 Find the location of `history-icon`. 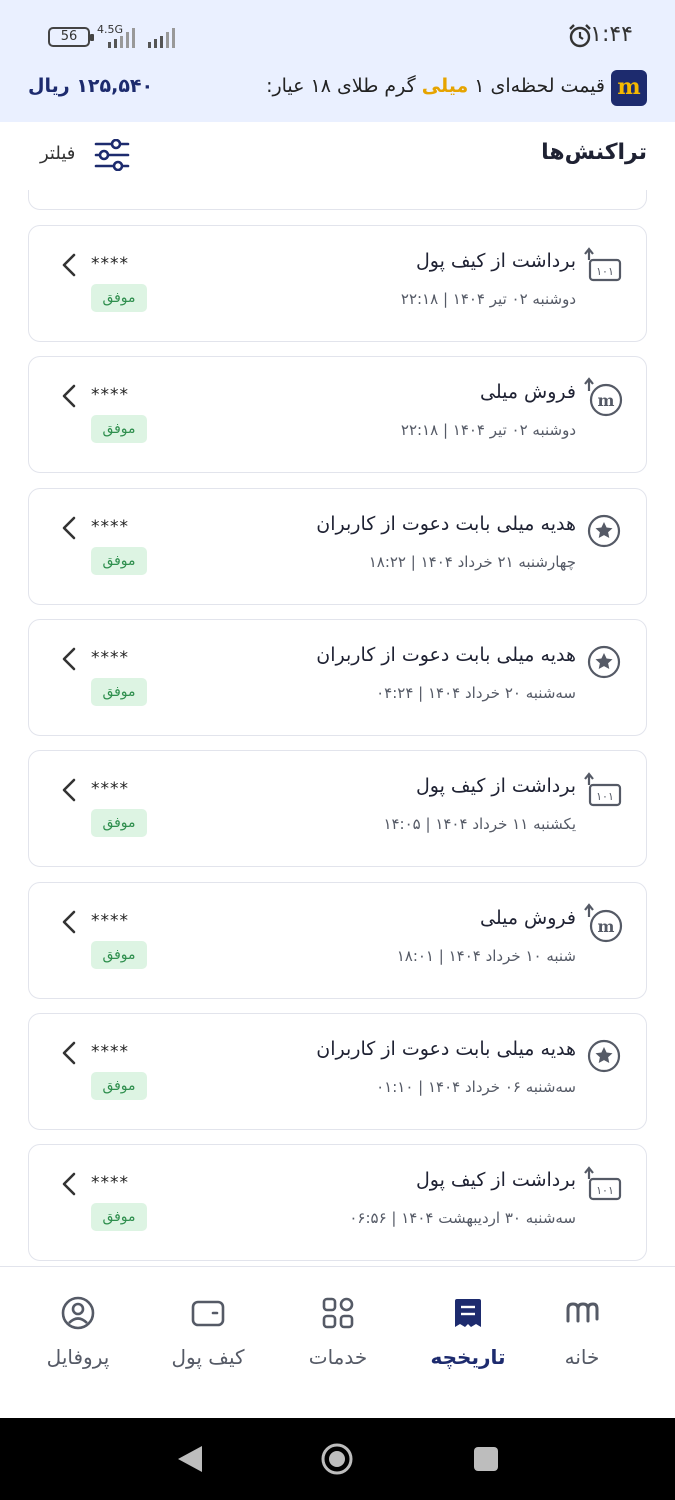

history-icon is located at coordinates (468, 1313).